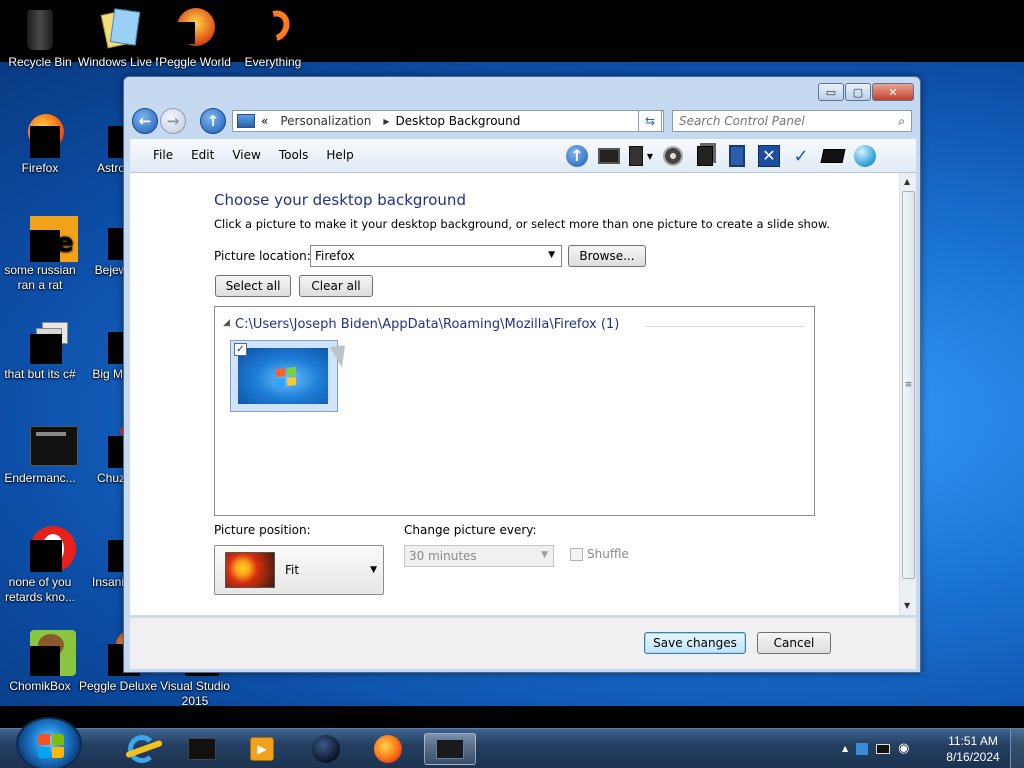  I want to click on change-picture-select: 30 minutes ▼, so click(479, 556).